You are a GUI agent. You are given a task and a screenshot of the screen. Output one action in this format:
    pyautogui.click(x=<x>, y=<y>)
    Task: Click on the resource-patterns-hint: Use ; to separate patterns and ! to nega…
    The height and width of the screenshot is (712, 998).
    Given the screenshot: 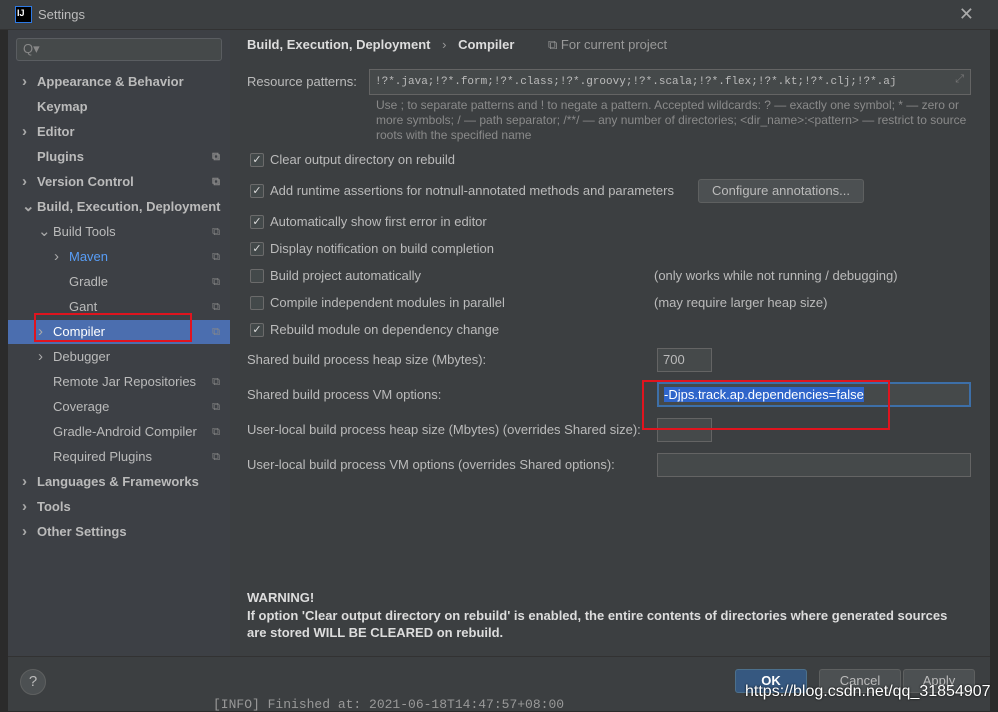 What is the action you would take?
    pyautogui.click(x=671, y=120)
    